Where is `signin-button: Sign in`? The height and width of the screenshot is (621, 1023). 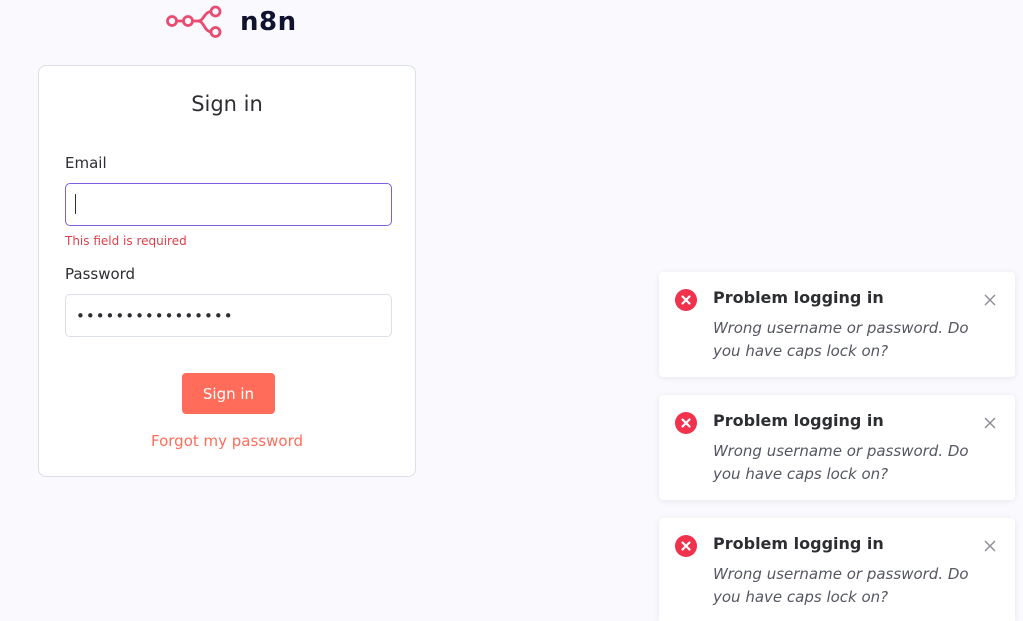 signin-button: Sign in is located at coordinates (228, 393).